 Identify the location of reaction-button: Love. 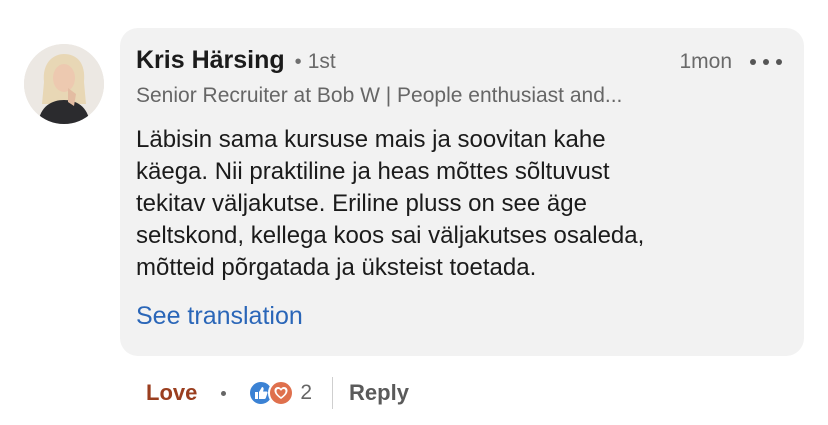
(171, 393).